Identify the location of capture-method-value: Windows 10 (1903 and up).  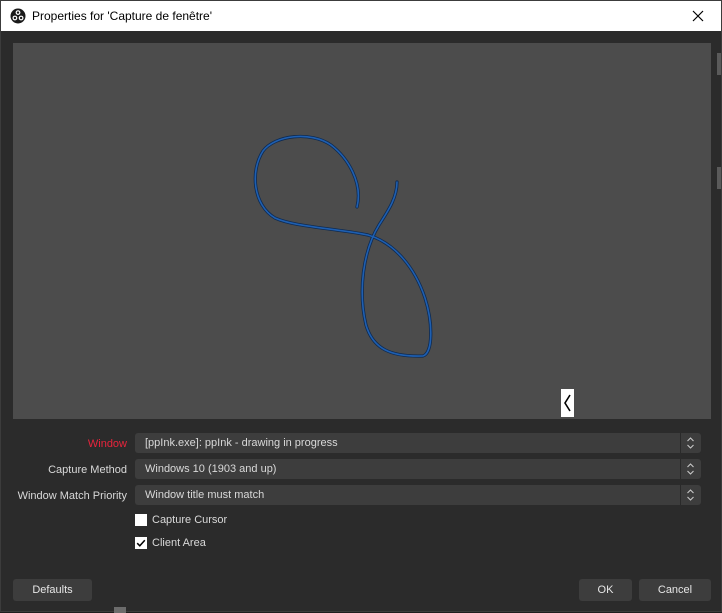
(211, 469).